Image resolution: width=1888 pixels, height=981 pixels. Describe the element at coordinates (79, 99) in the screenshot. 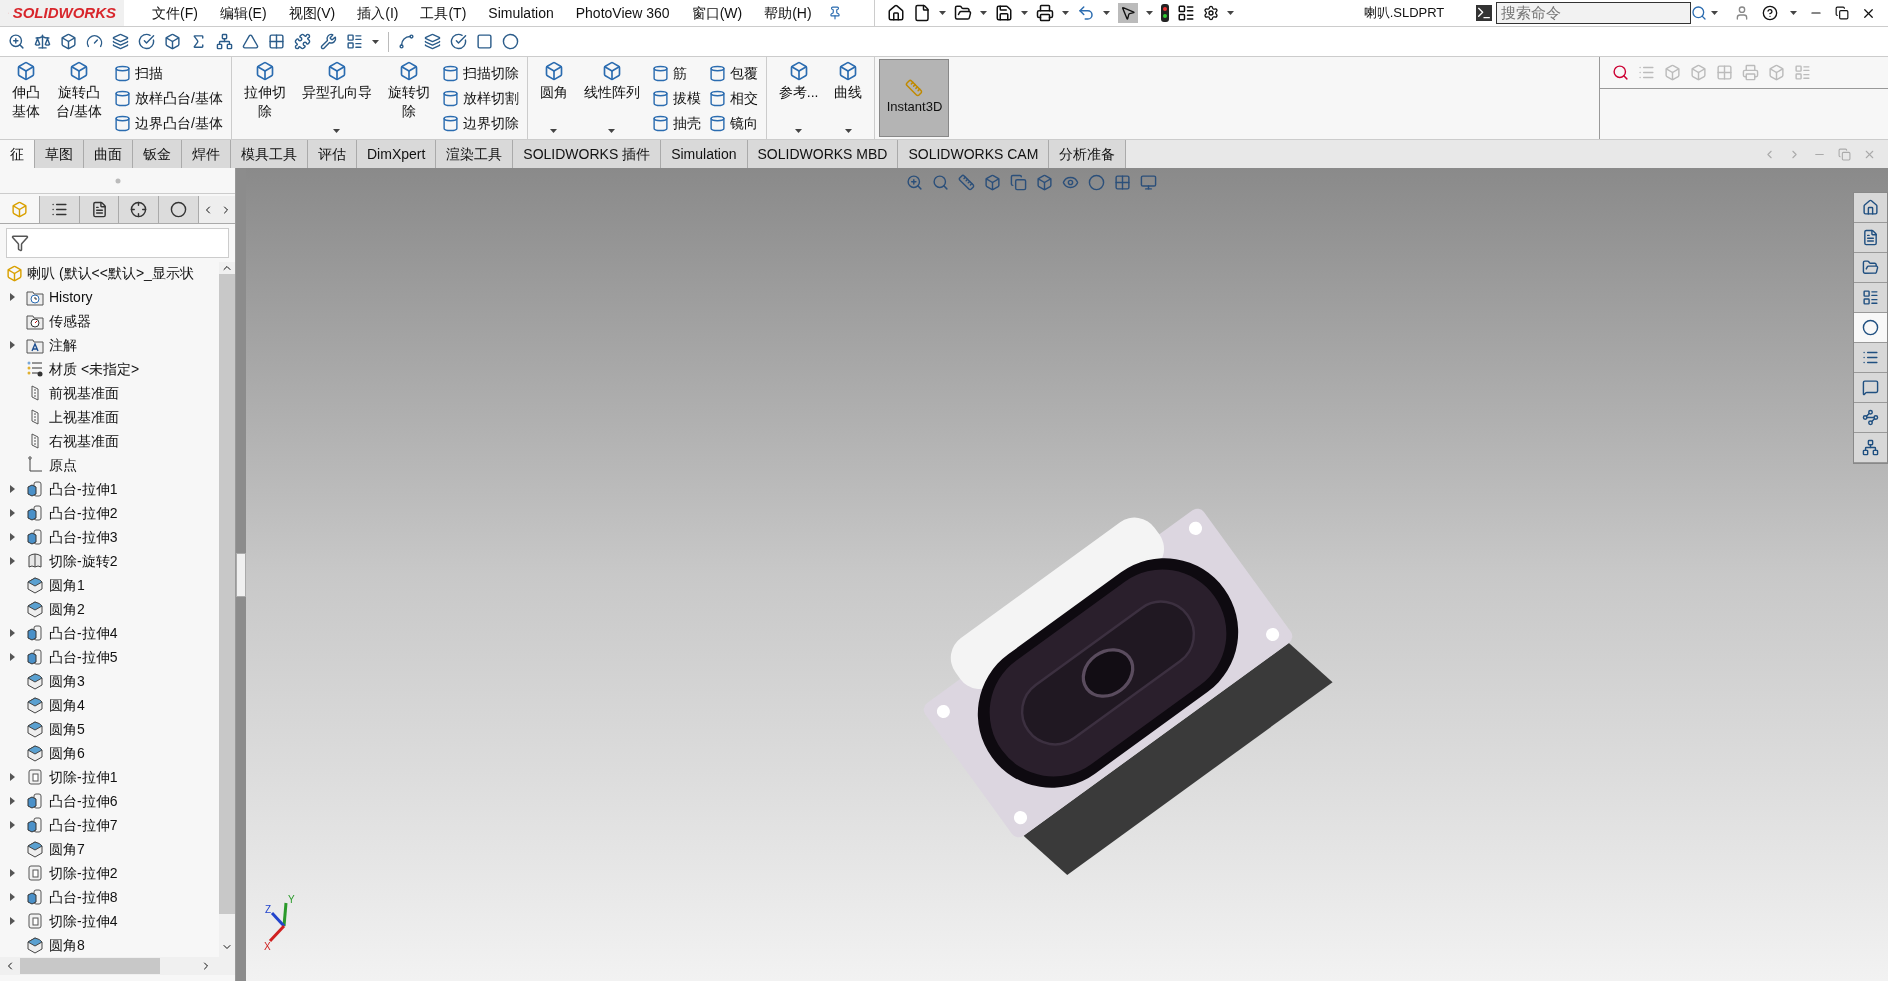

I see `ribbon-button: 旋转凸 台/基体` at that location.